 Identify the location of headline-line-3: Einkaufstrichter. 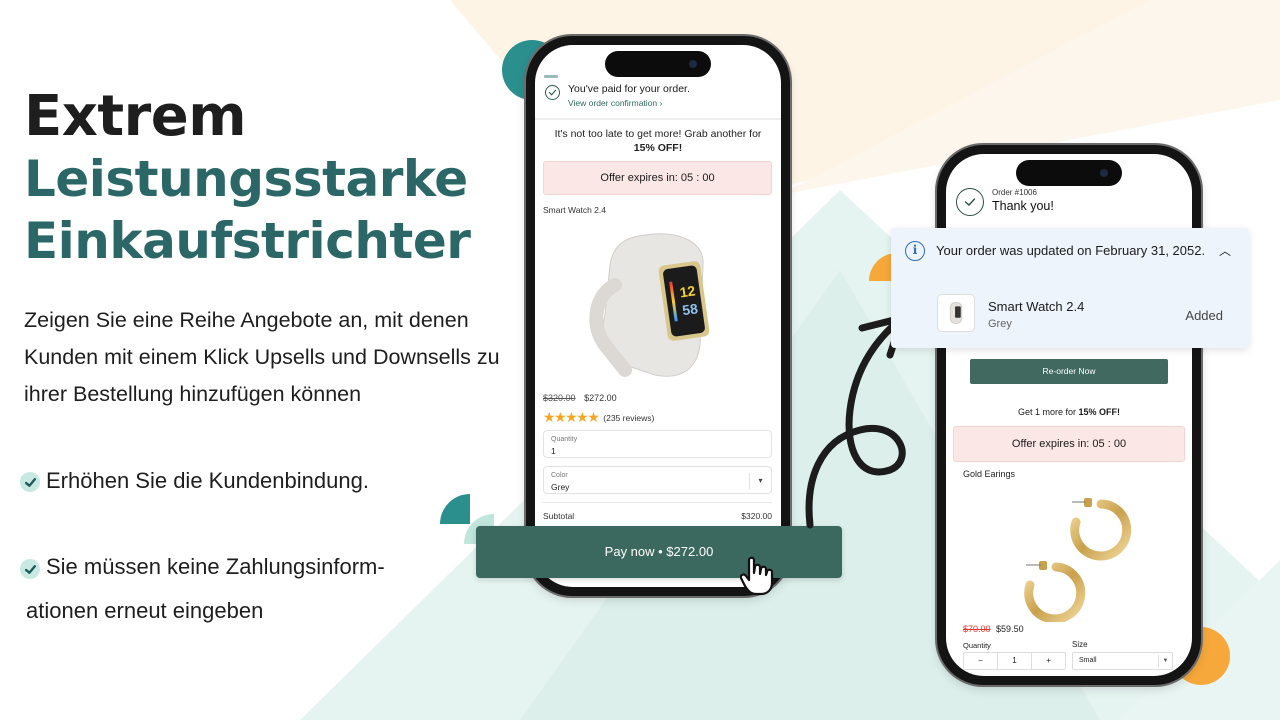
(247, 241).